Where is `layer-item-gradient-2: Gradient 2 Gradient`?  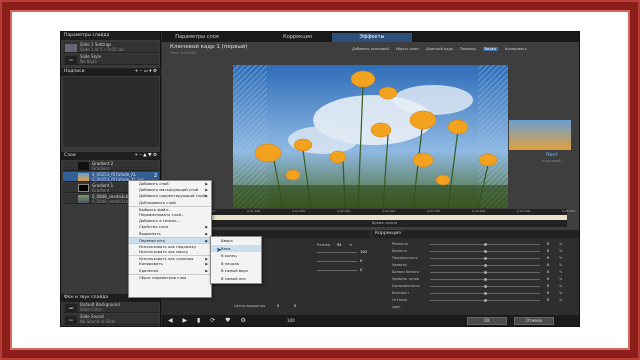
layer-item-gradient-2: Gradient 2 Gradient is located at coordinates (111, 166).